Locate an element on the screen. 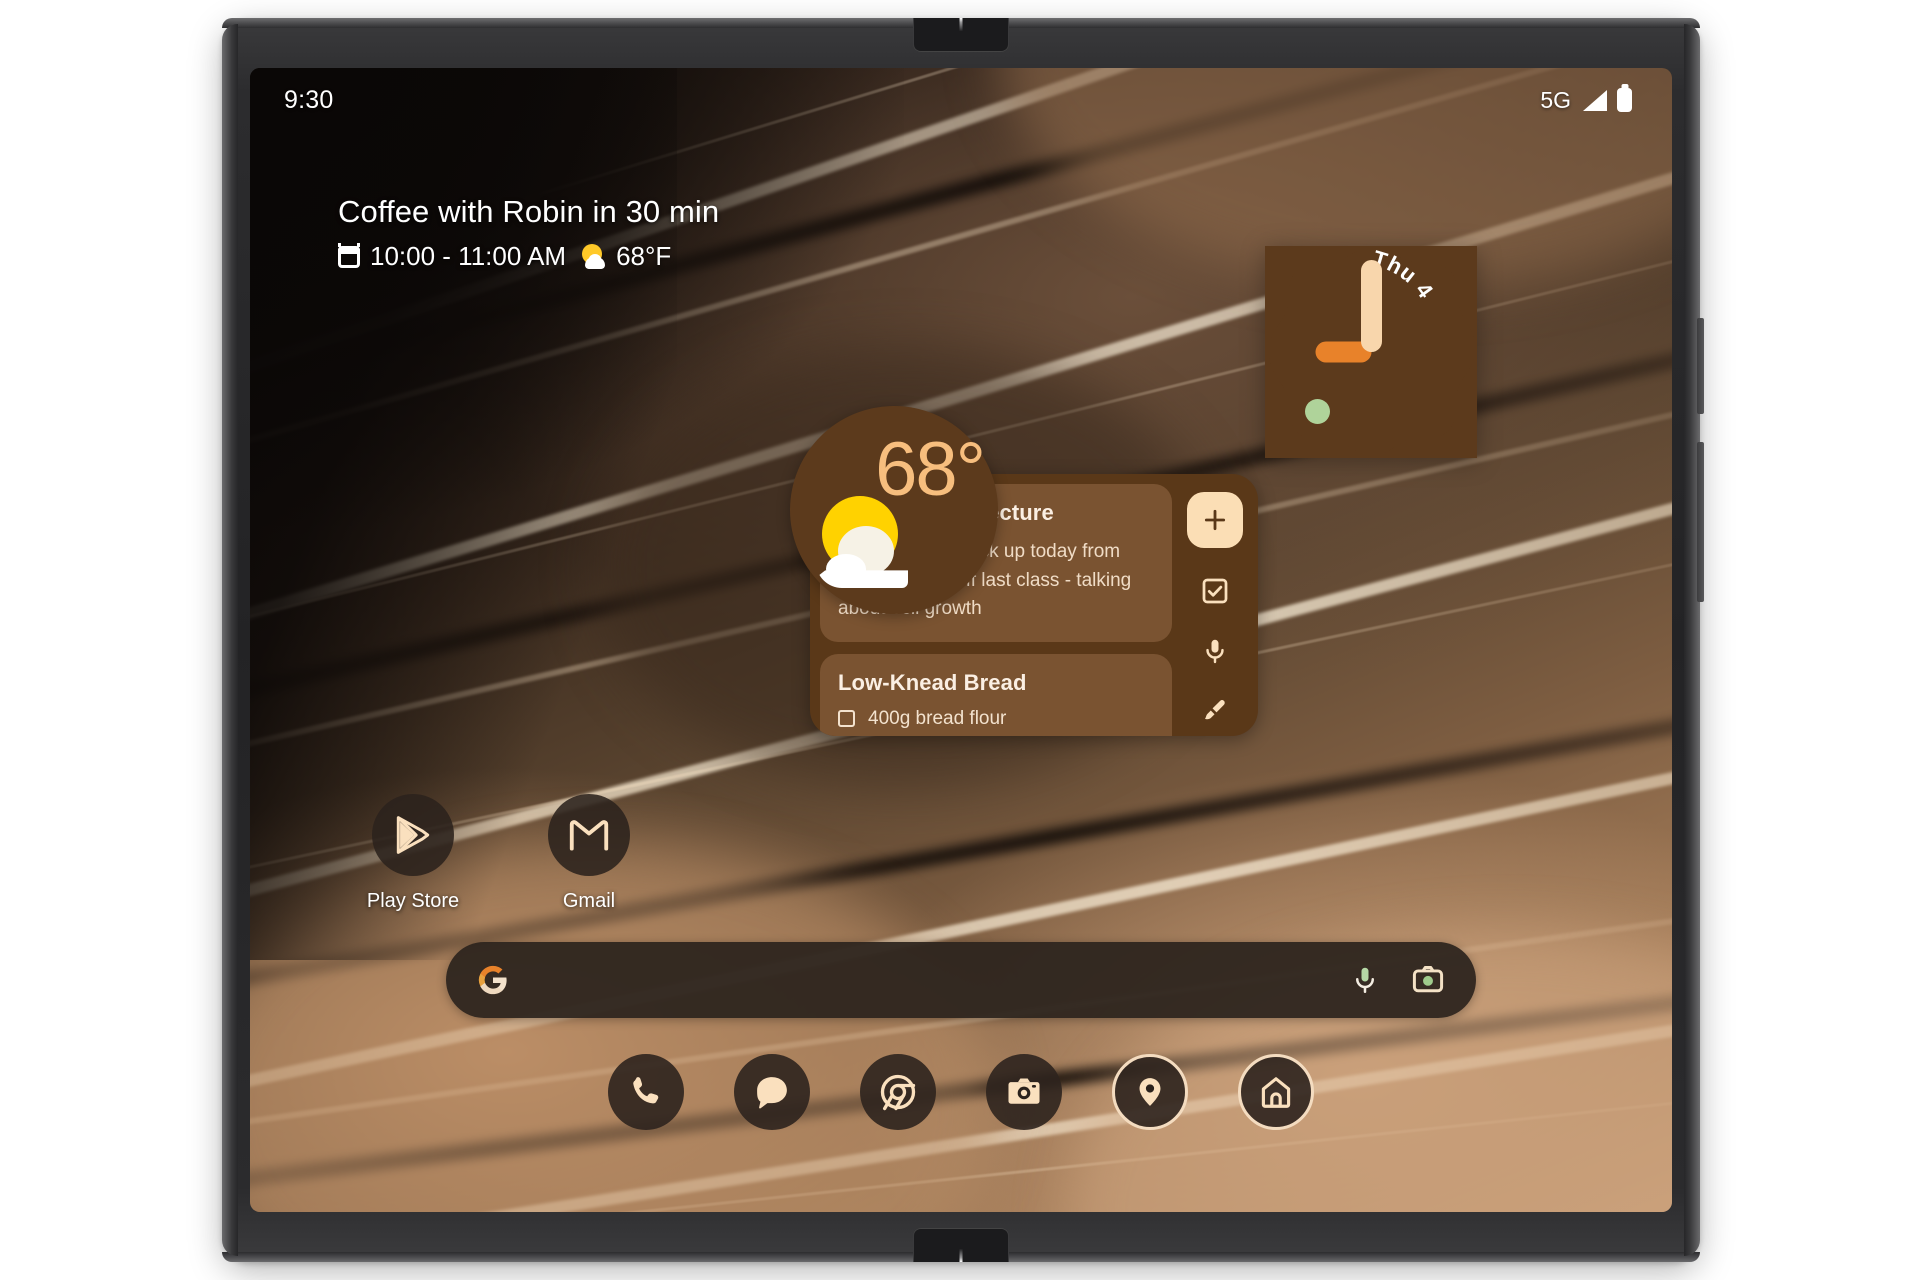 This screenshot has height=1280, width=1920. note-checklist-label: 400g bread flour is located at coordinates (937, 718).